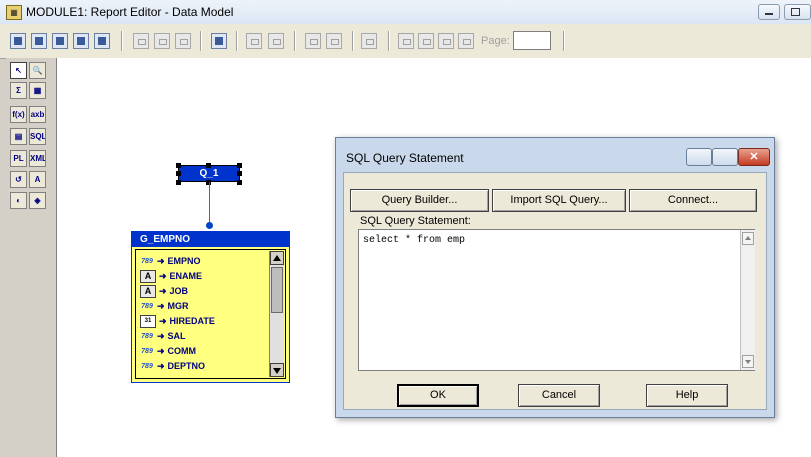  Describe the element at coordinates (37, 179) in the screenshot. I see `text-query-tool: A` at that location.